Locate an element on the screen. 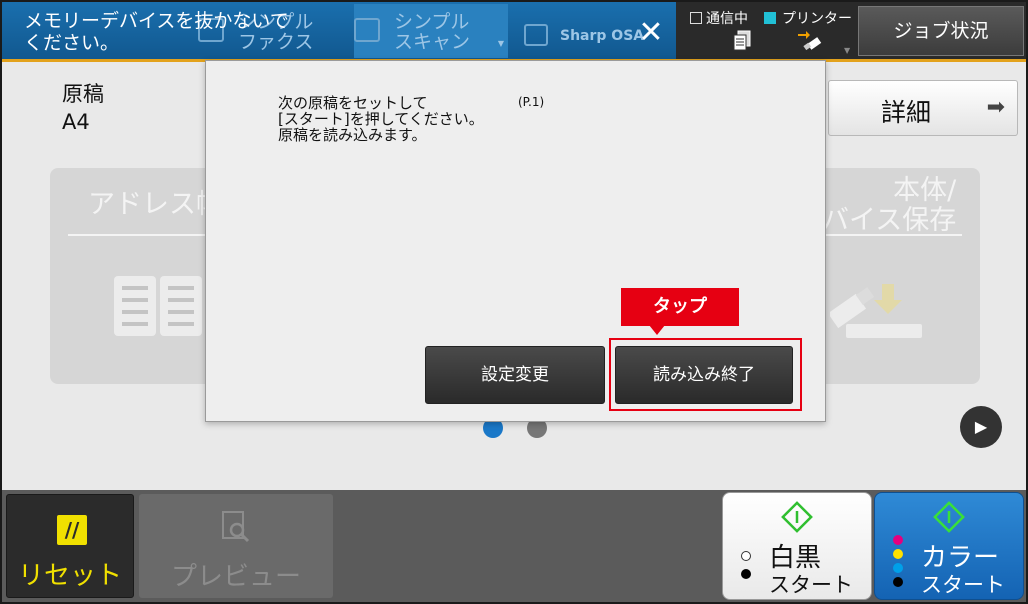 The image size is (1028, 604). change-settings-button: 設定変更 is located at coordinates (515, 375).